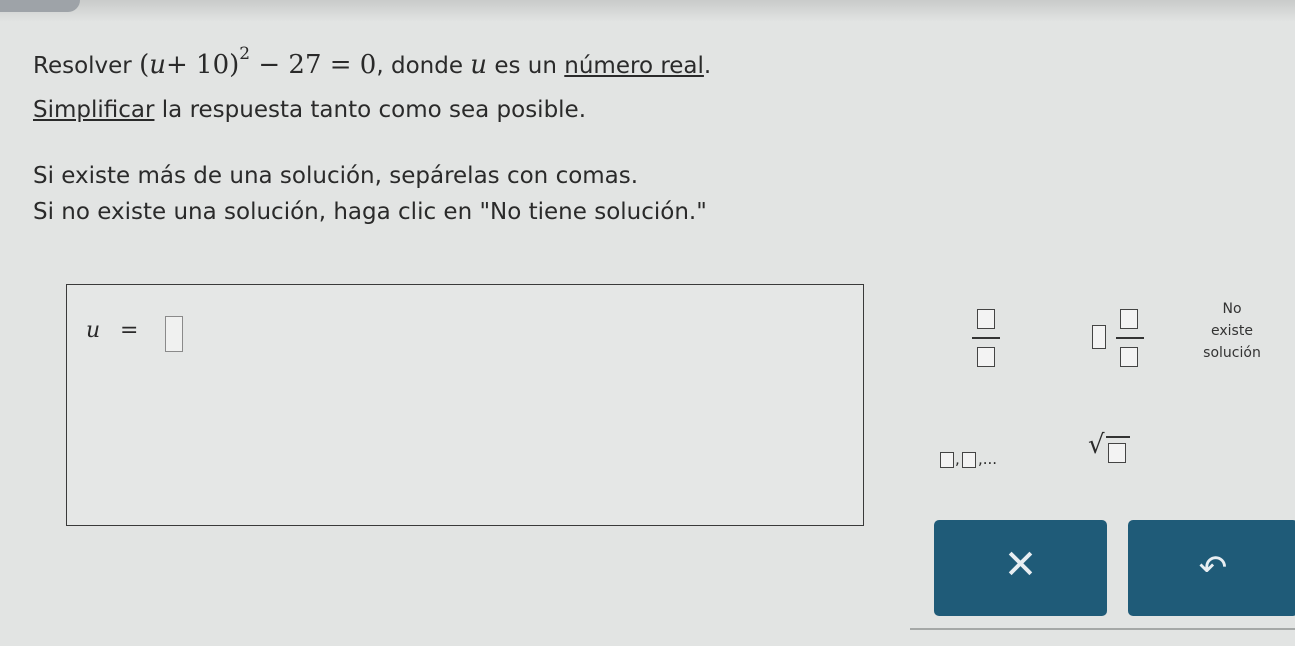 This screenshot has width=1295, height=646. What do you see at coordinates (986, 319) in the screenshot?
I see `fraction-numerator-icon` at bounding box center [986, 319].